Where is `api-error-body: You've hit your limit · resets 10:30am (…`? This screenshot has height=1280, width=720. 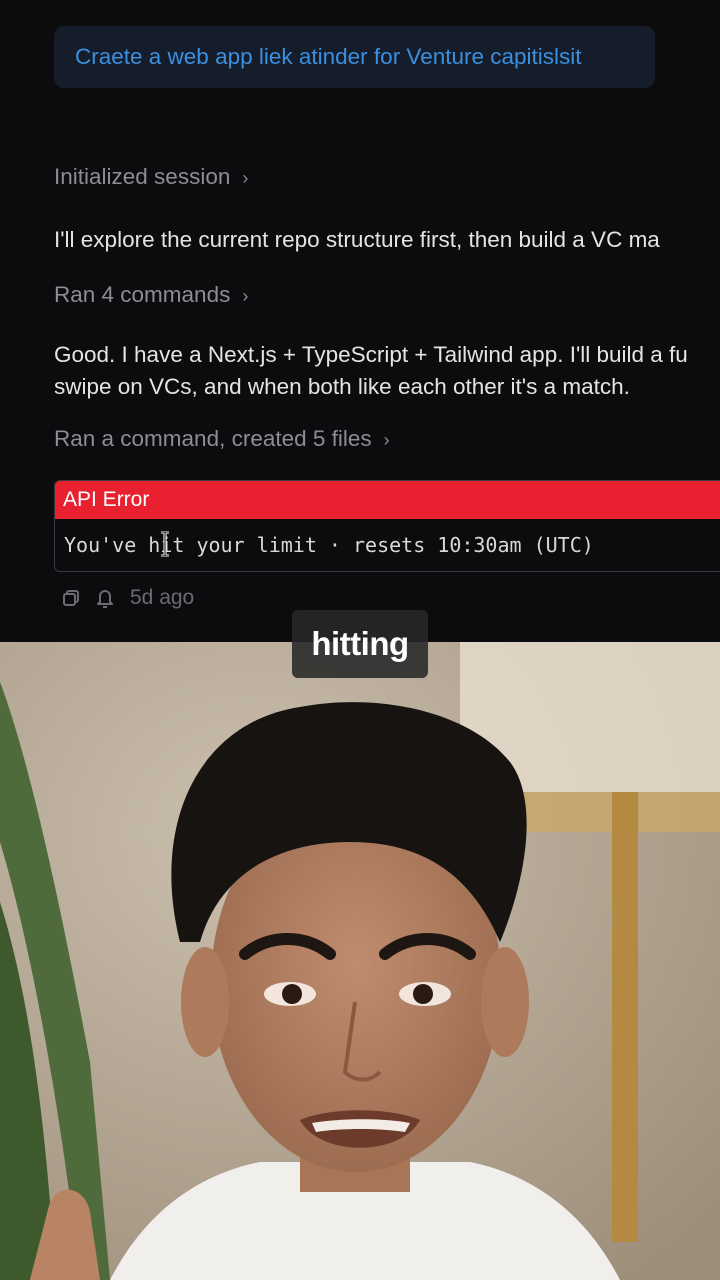 api-error-body: You've hit your limit · resets 10:30am (… is located at coordinates (387, 545).